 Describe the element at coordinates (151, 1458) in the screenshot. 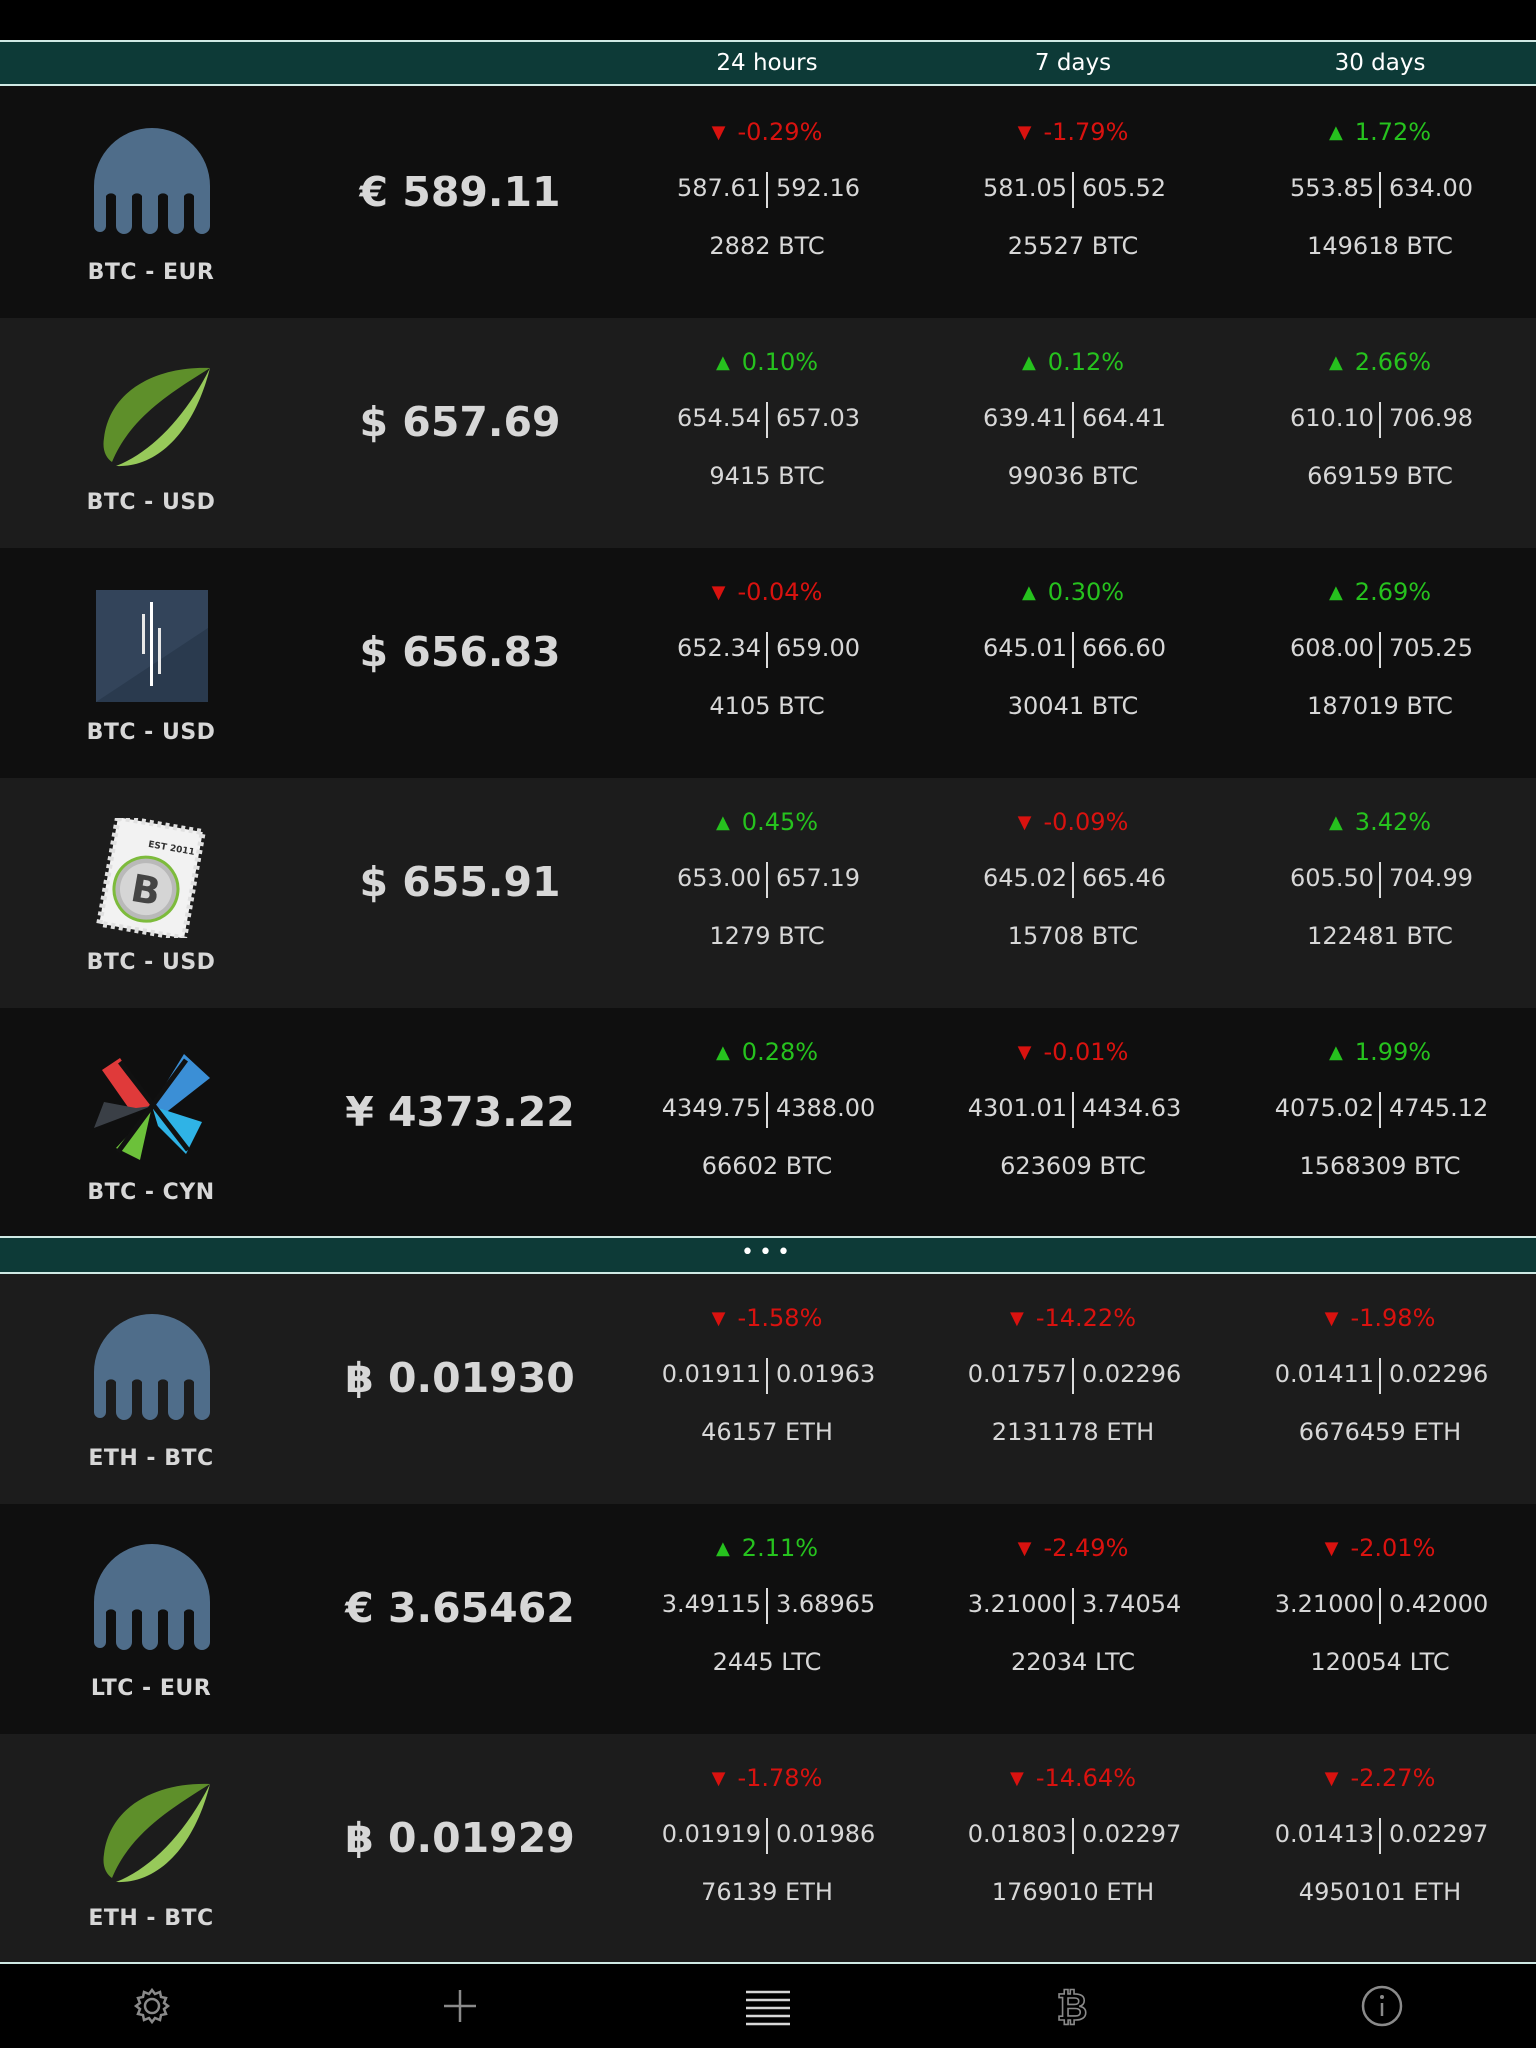

I see `pair-label: ETH - BTC` at that location.